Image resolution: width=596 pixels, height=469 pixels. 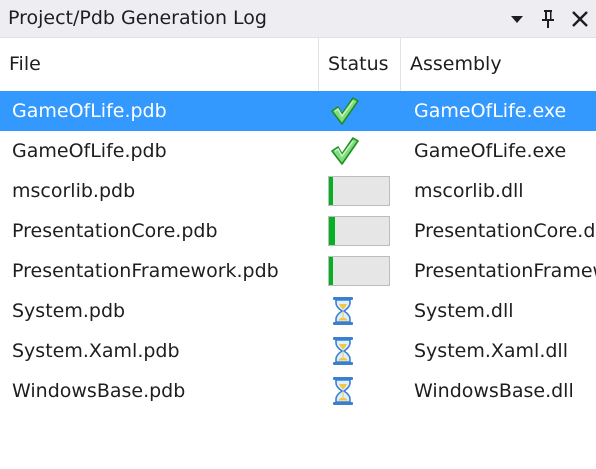 I want to click on assembly-name-cell: PresentationCore.dll, so click(x=505, y=231).